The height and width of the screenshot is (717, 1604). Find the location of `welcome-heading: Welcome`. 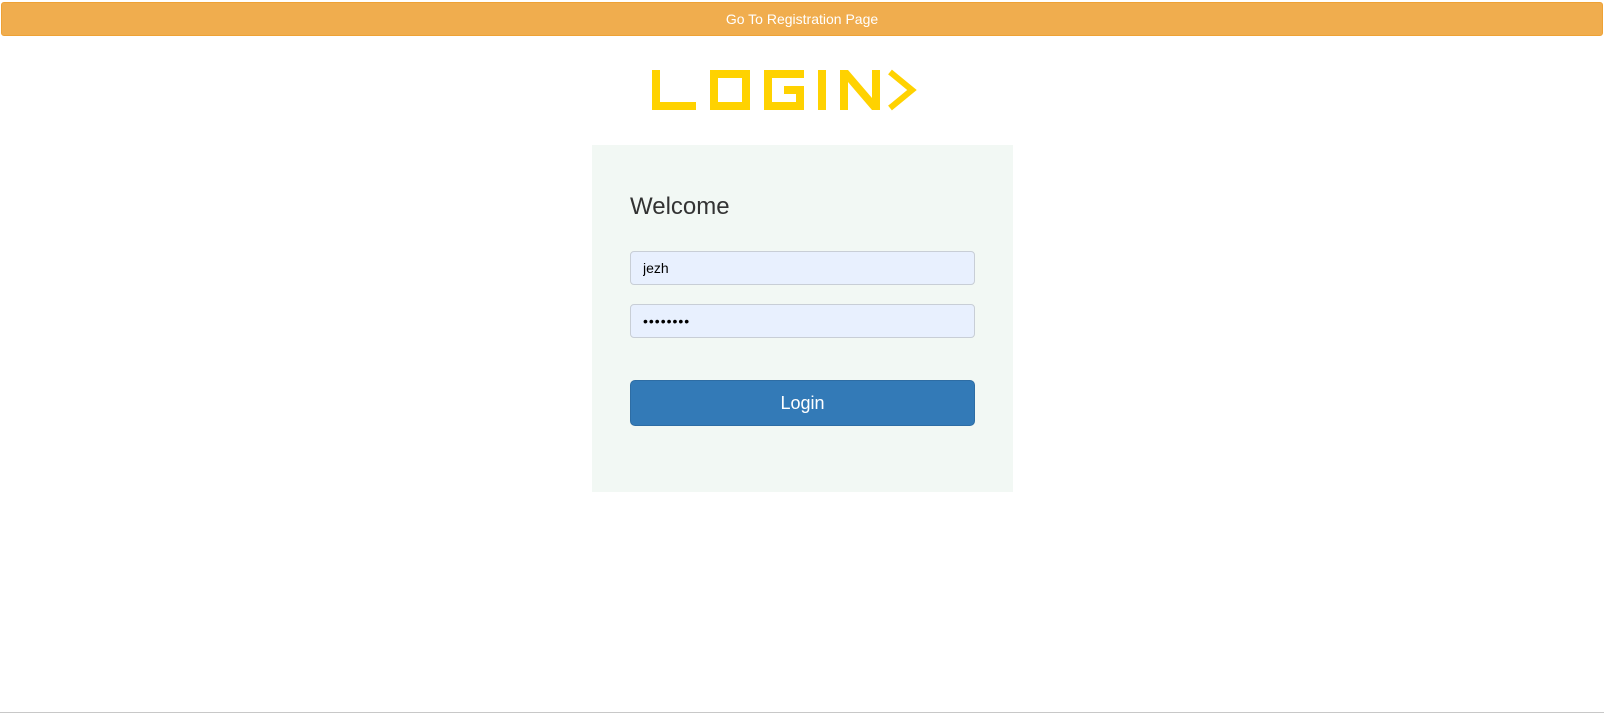

welcome-heading: Welcome is located at coordinates (680, 206).